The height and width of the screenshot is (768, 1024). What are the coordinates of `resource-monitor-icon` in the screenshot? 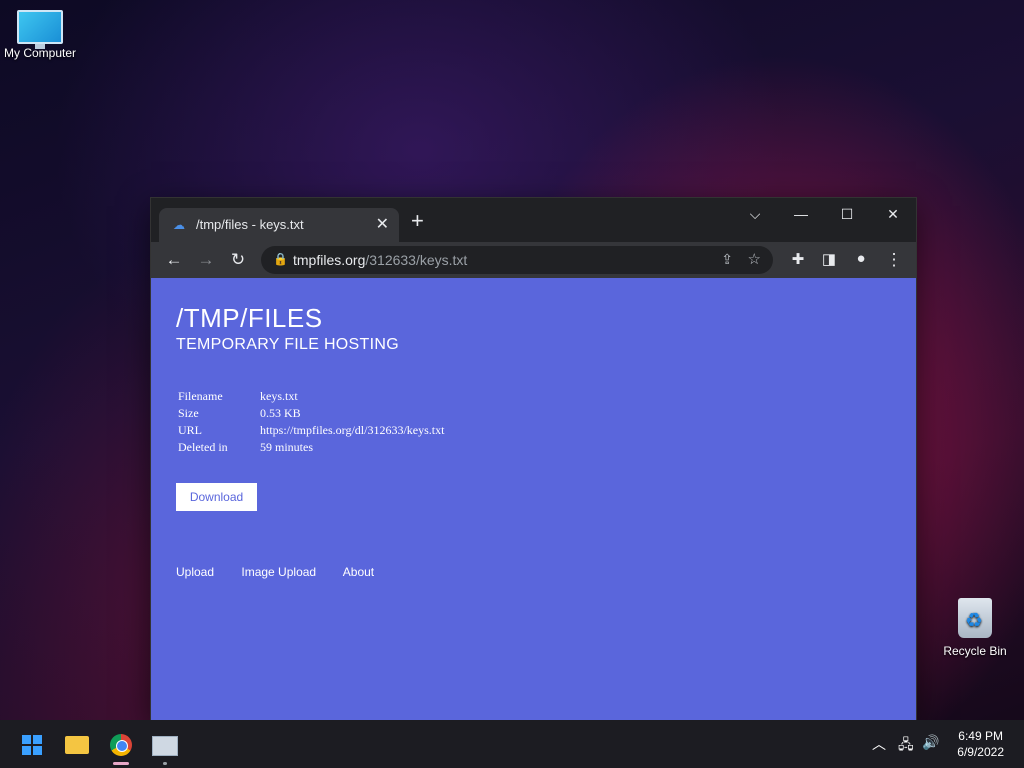 It's located at (165, 746).